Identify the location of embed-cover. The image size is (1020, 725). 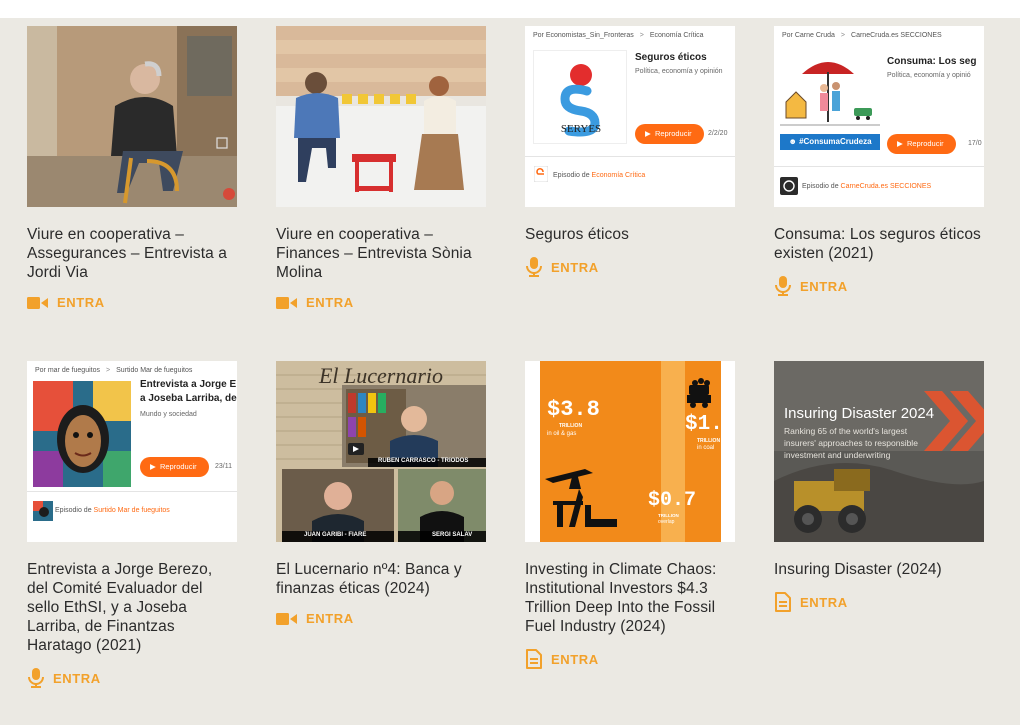
(82, 434).